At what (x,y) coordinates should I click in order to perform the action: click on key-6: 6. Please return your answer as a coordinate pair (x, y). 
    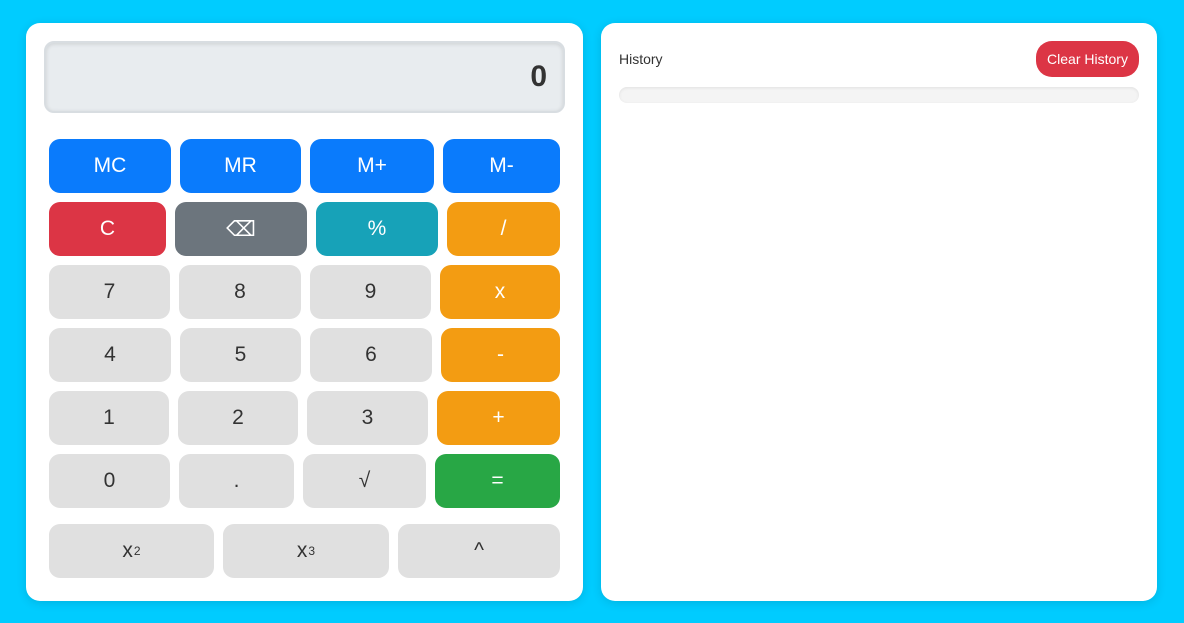
    Looking at the image, I should click on (371, 355).